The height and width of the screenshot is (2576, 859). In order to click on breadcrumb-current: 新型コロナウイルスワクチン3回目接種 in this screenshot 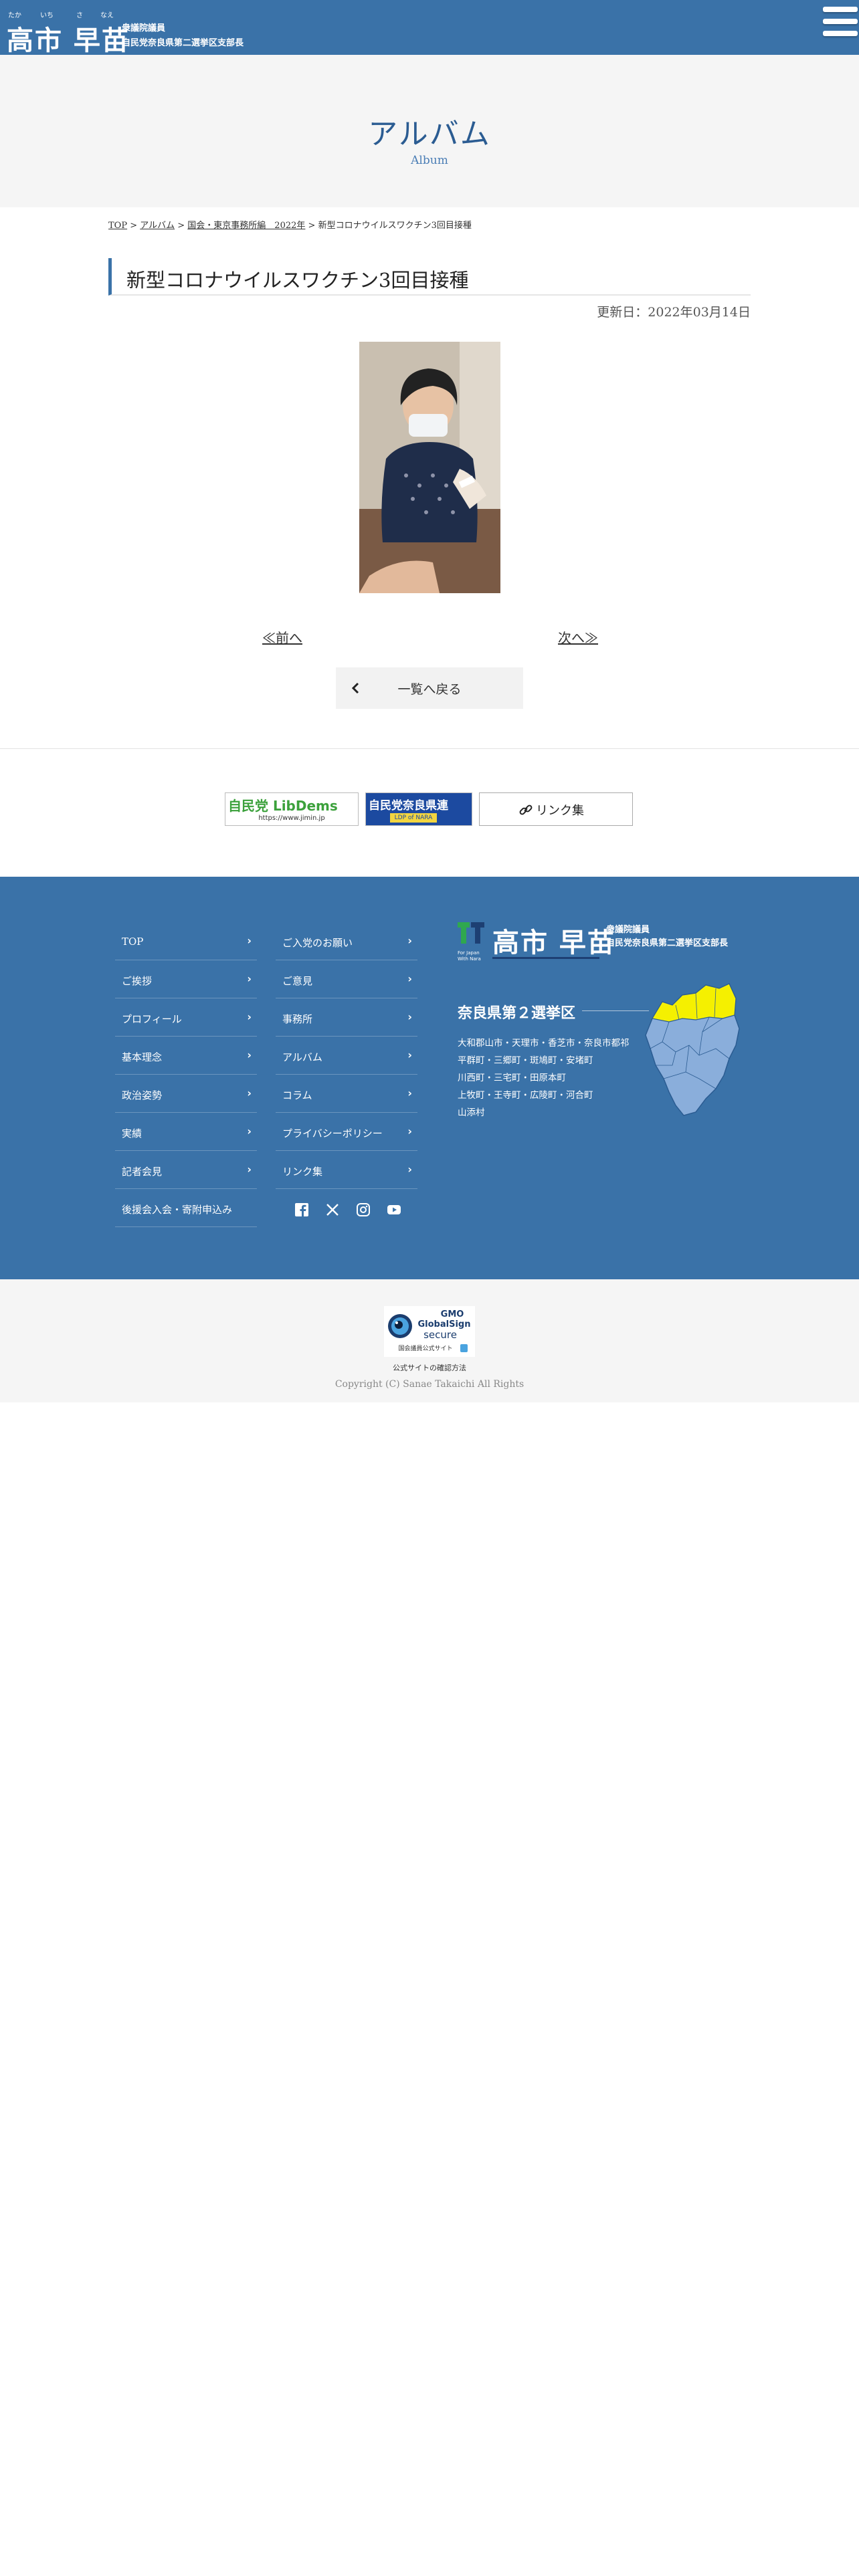, I will do `click(395, 226)`.